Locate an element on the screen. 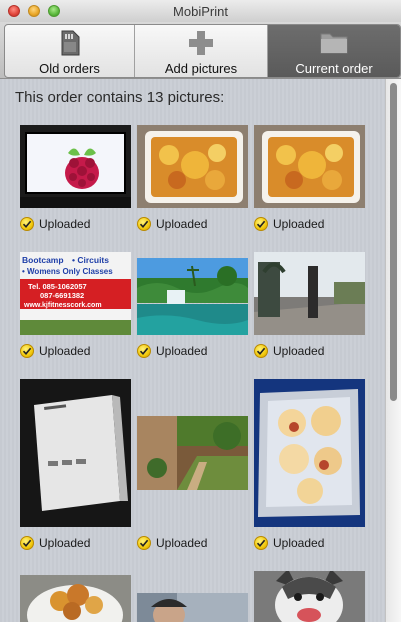 This screenshot has height=622, width=401. toolbar: Old orders Add pictures Current order is located at coordinates (200, 50).